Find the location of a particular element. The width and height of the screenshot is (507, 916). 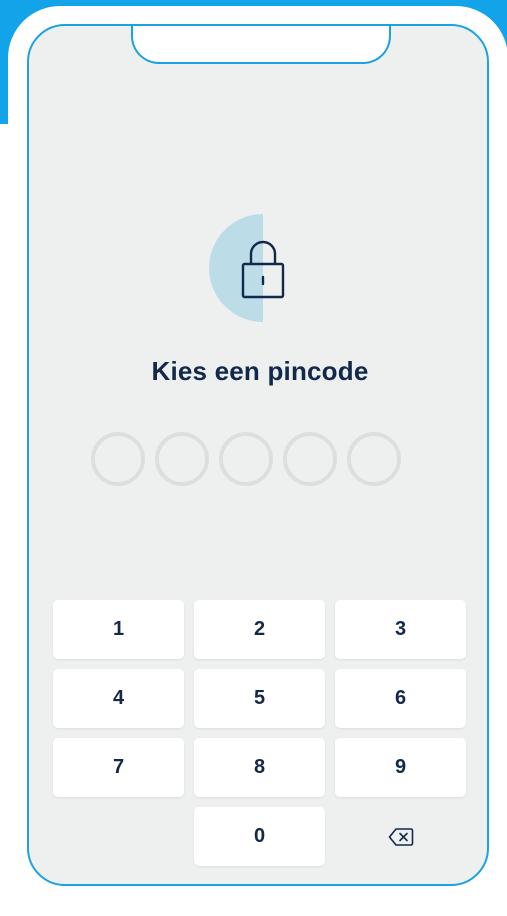

key-4: 4 is located at coordinates (118, 698).